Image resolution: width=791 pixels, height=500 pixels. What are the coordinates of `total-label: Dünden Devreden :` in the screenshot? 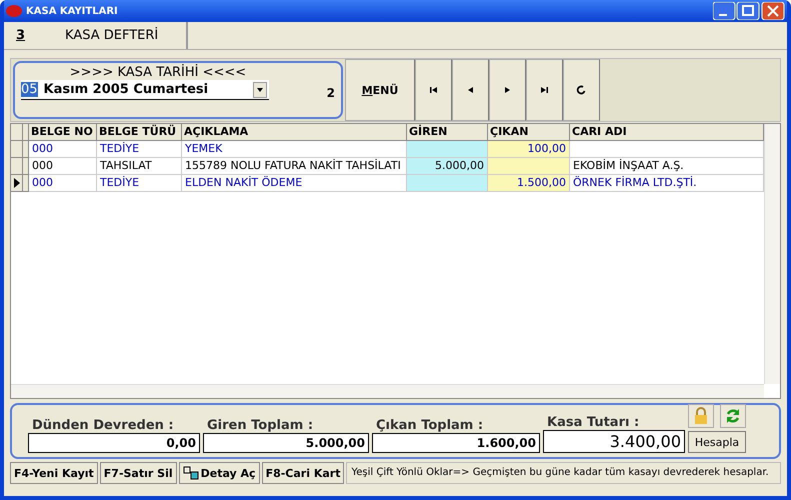 It's located at (103, 425).